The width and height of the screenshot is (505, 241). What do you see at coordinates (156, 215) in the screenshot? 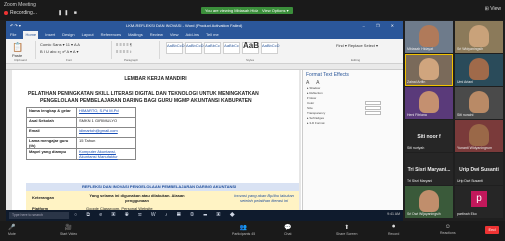
I see `taskbar-app-icons: ○ ⧉ e ▣ ◉ ✉ W ♪ ▦ ◍ ☰ ▣ ◆` at bounding box center [156, 215].